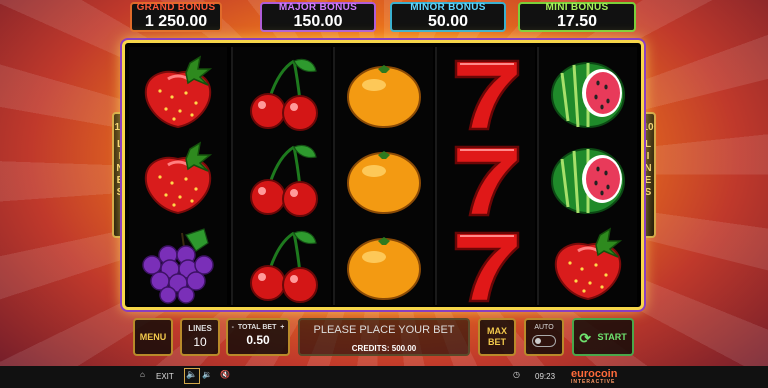  What do you see at coordinates (225, 374) in the screenshot?
I see `mute-icon: 🔇` at bounding box center [225, 374].